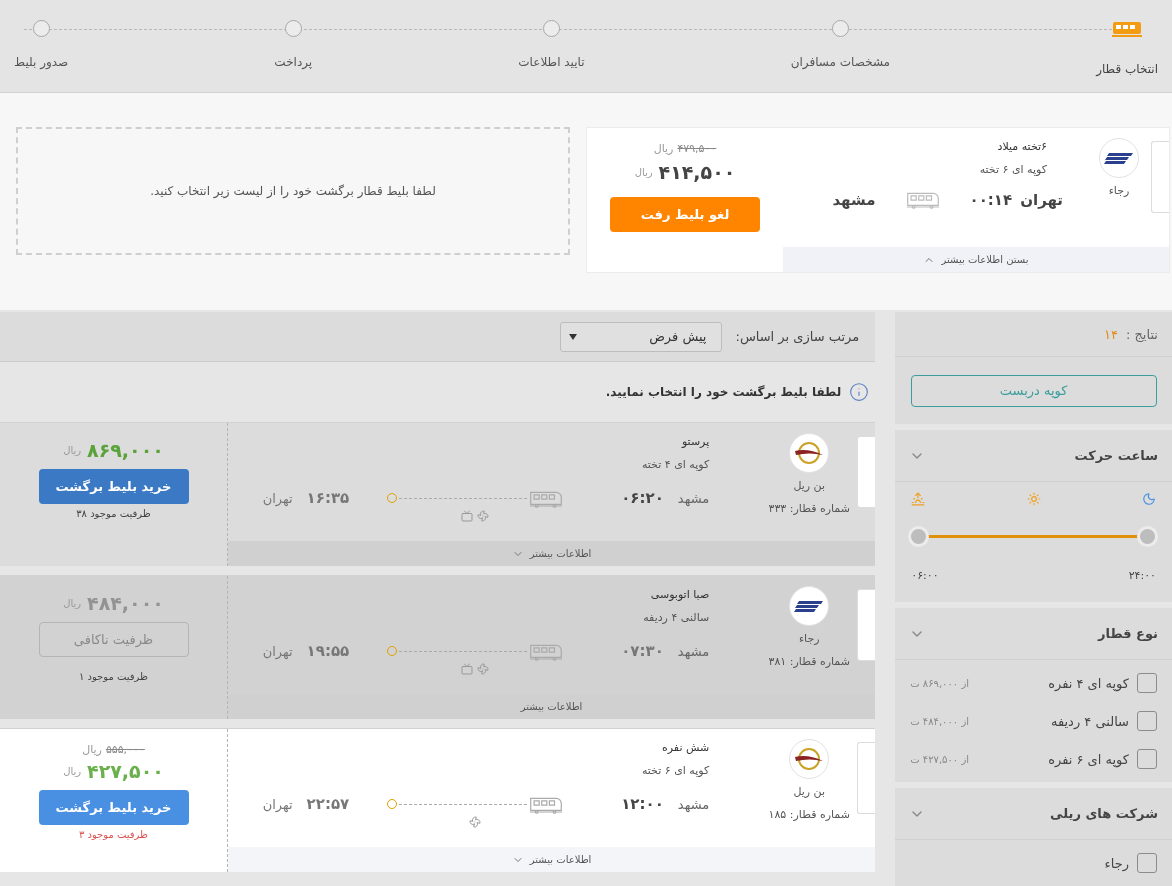  Describe the element at coordinates (328, 651) in the screenshot. I see `arrival-time: ۱۹:۵۵` at that location.